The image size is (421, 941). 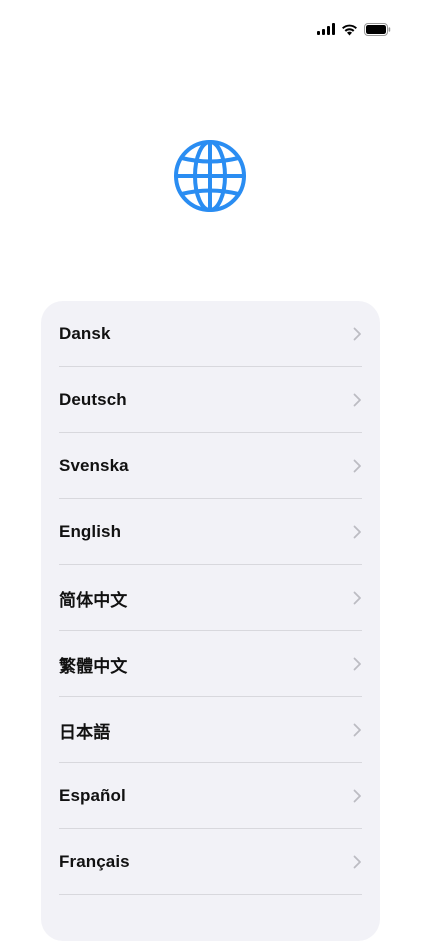 I want to click on language-label: 简体中文, so click(x=93, y=600).